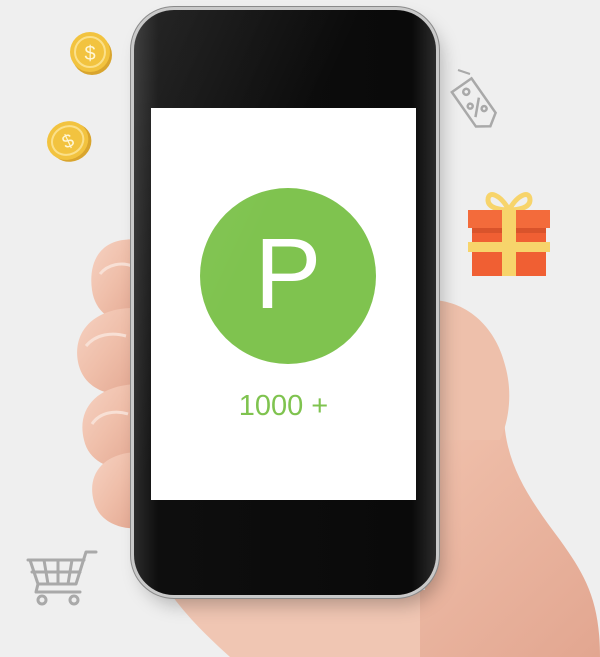 This screenshot has width=600, height=657. I want to click on shopping-cart-icon, so click(62, 578).